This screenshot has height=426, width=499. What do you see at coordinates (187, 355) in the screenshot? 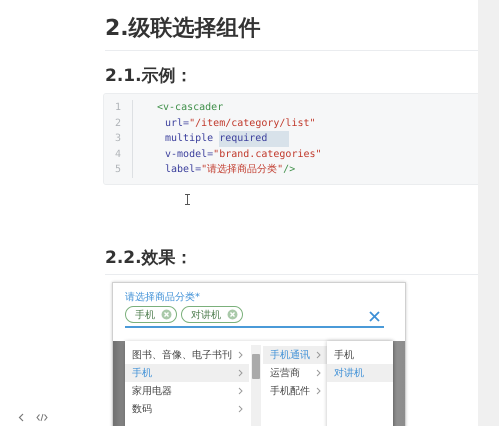
I see `menu-item: 图书、音像、电子书刊` at bounding box center [187, 355].